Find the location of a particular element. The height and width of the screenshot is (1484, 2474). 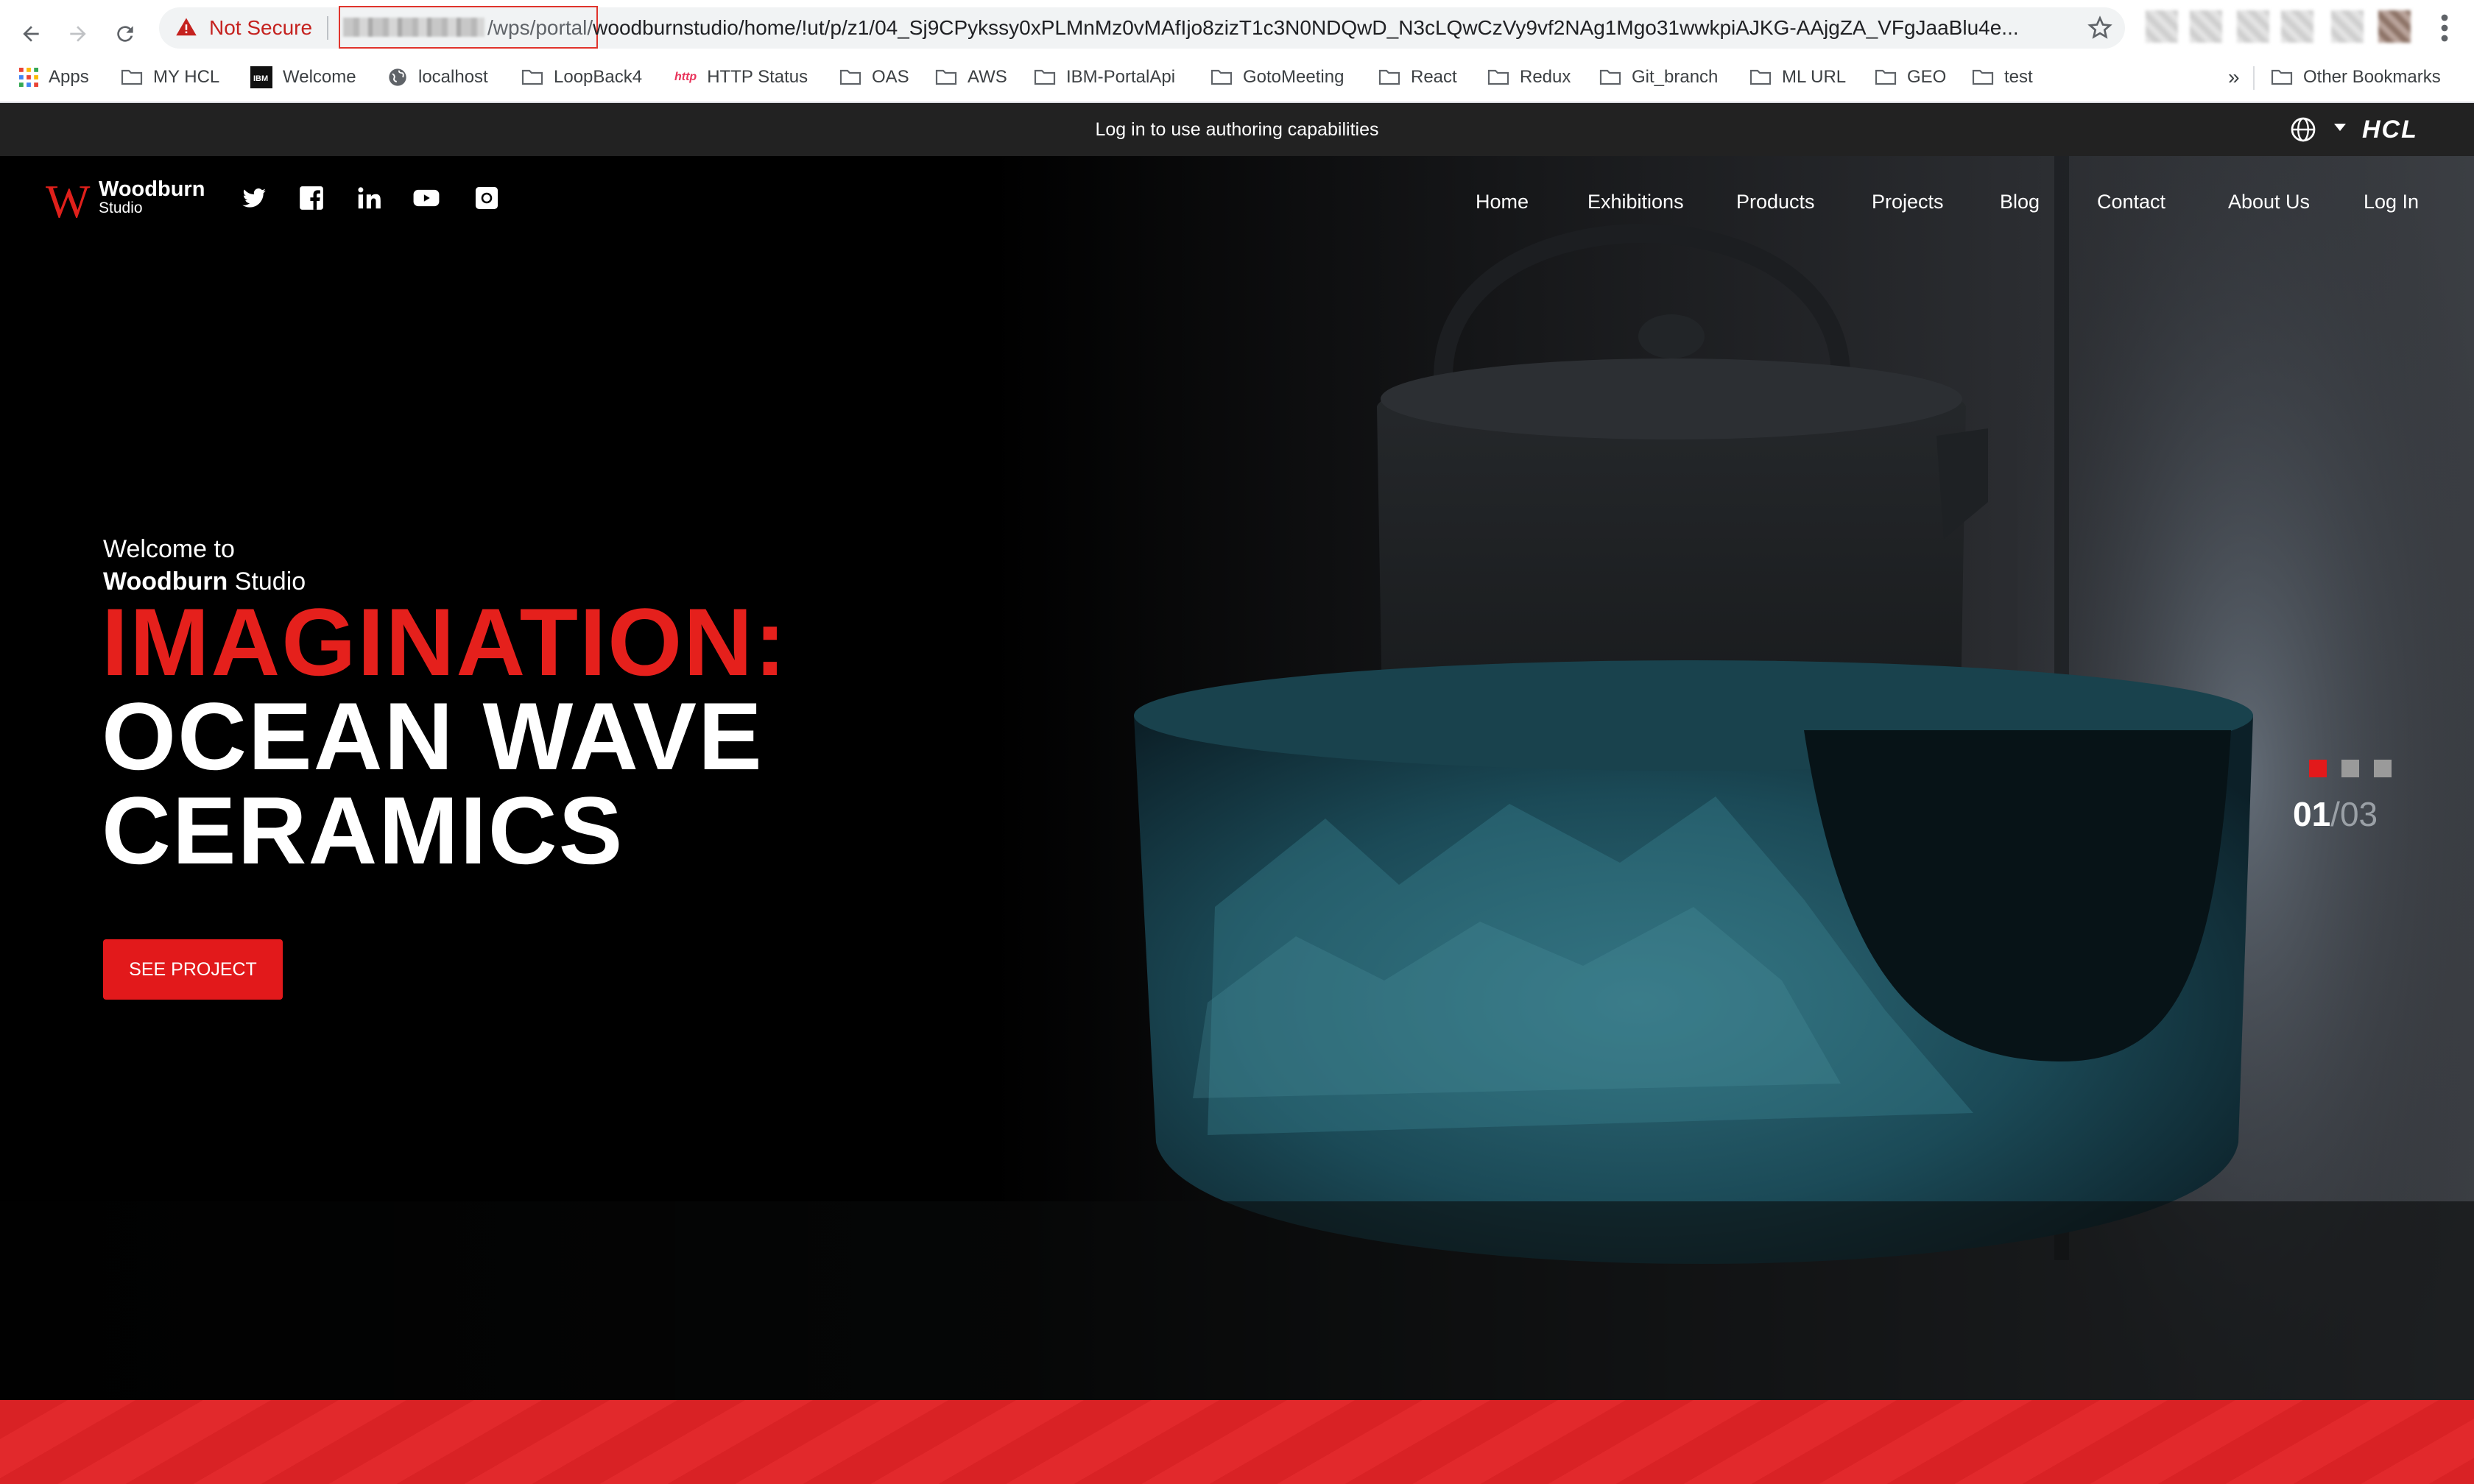

http-icon: http is located at coordinates (686, 77).